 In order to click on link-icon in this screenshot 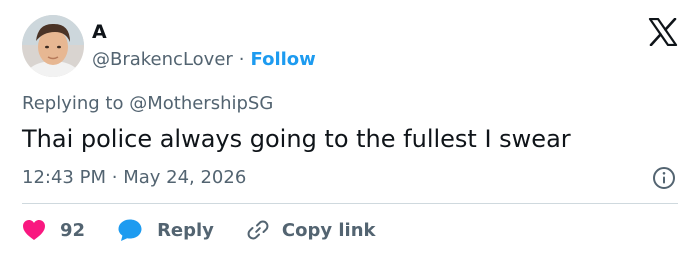, I will do `click(258, 230)`.